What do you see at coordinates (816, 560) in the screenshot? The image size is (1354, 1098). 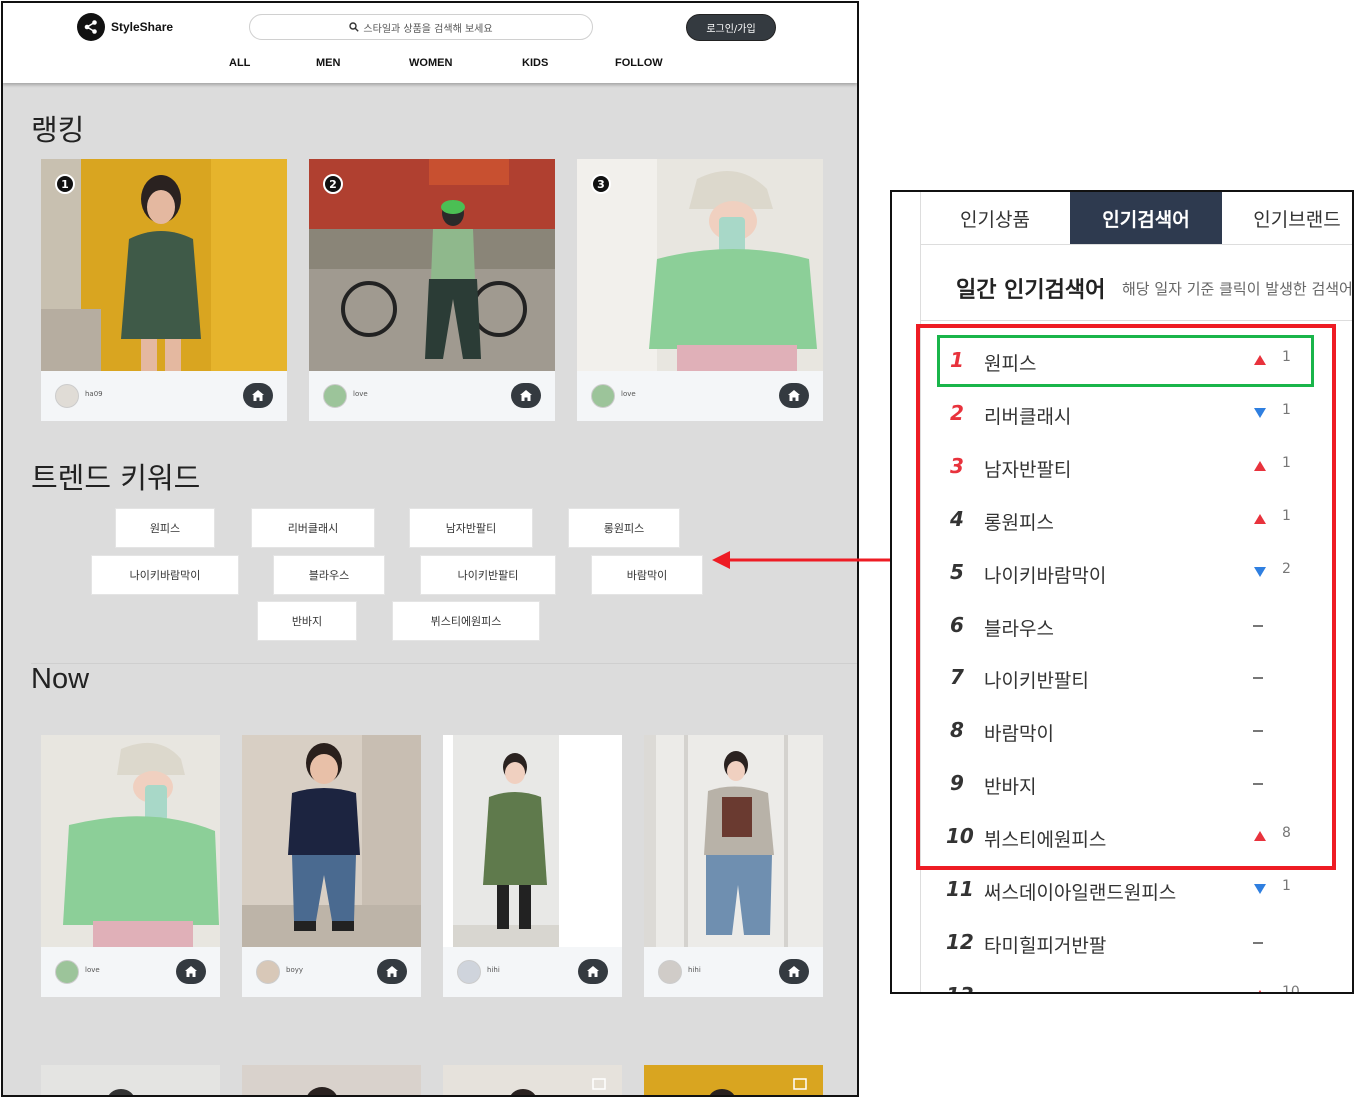 I see `pointer-arrow-icon` at bounding box center [816, 560].